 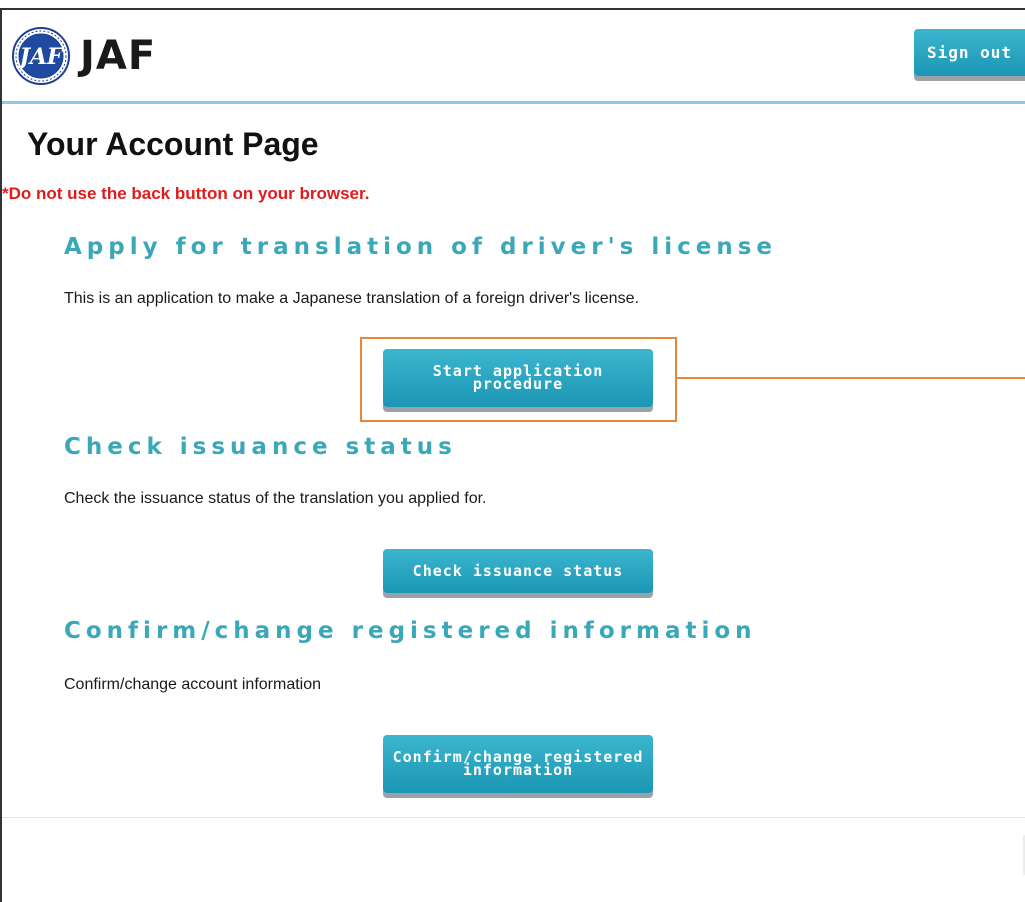 What do you see at coordinates (518, 378) in the screenshot?
I see `start-application-button: Start application procedure` at bounding box center [518, 378].